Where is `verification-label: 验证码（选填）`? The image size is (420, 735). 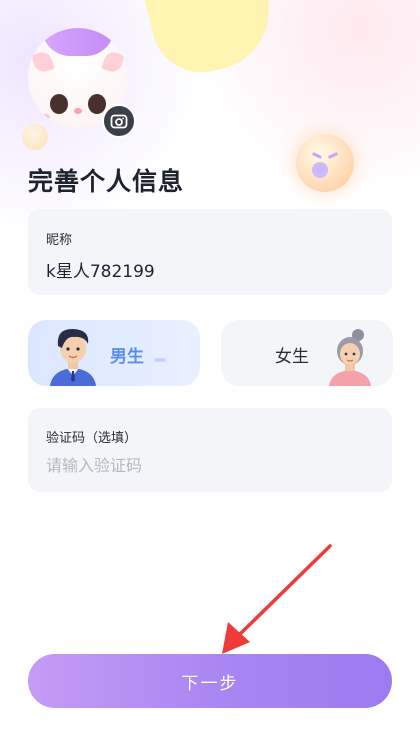
verification-label: 验证码（选填） is located at coordinates (92, 438).